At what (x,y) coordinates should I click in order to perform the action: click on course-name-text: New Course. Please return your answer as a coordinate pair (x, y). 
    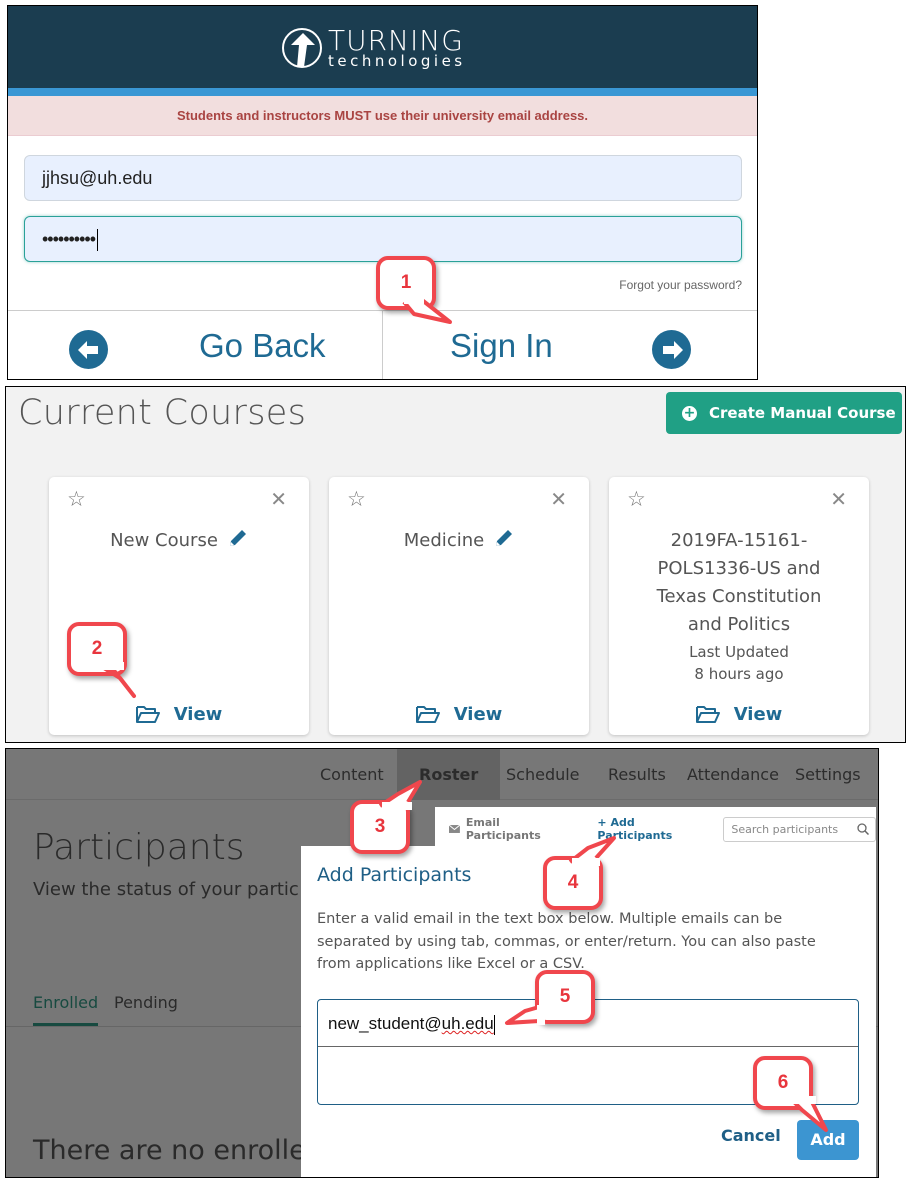
    Looking at the image, I should click on (164, 540).